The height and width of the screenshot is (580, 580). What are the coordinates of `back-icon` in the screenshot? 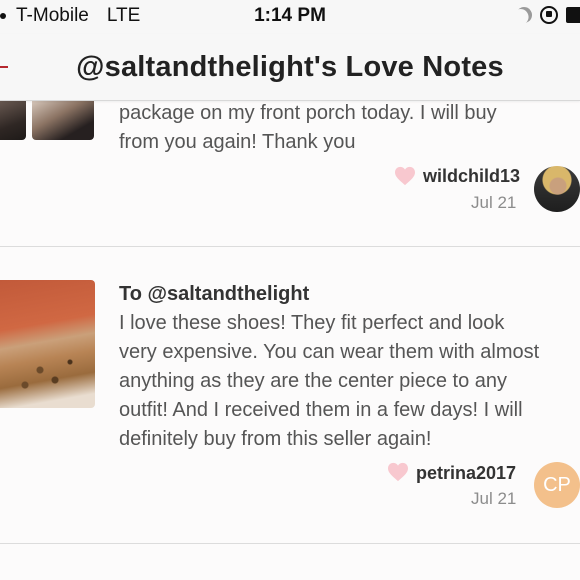 It's located at (4, 67).